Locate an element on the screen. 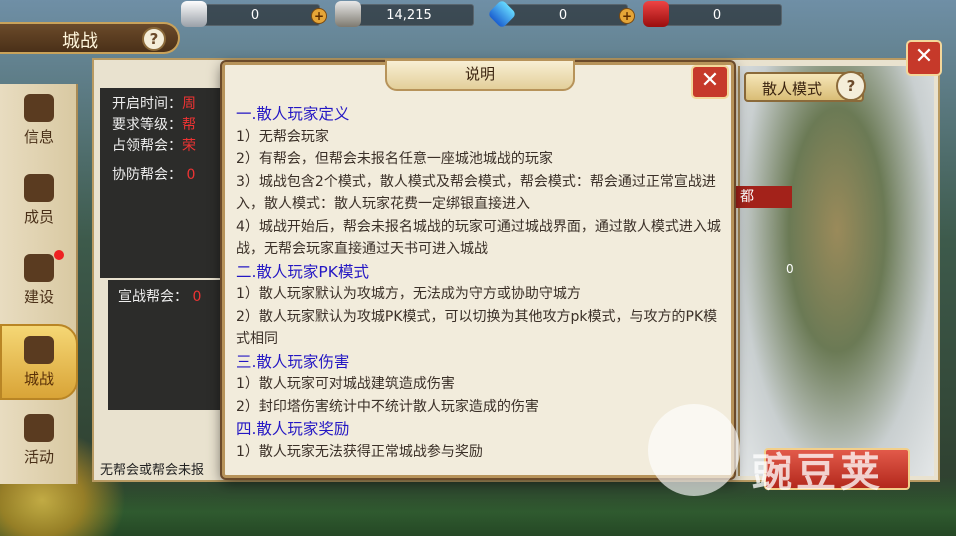 The image size is (956, 536). section-heading: 三.散人玩家伤害 is located at coordinates (293, 361).